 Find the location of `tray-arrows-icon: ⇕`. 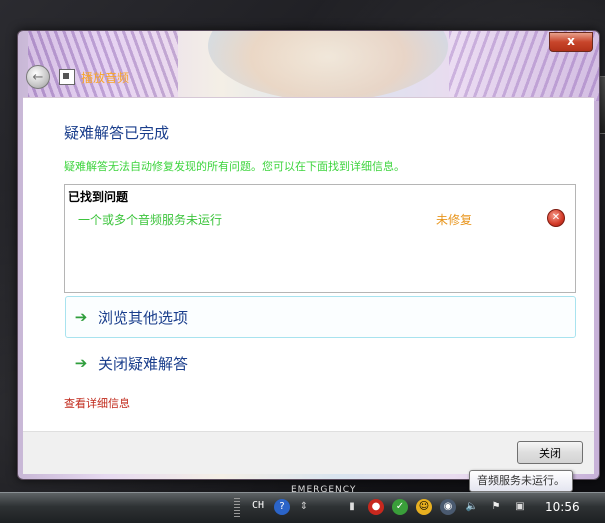

tray-arrows-icon: ⇕ is located at coordinates (304, 507).